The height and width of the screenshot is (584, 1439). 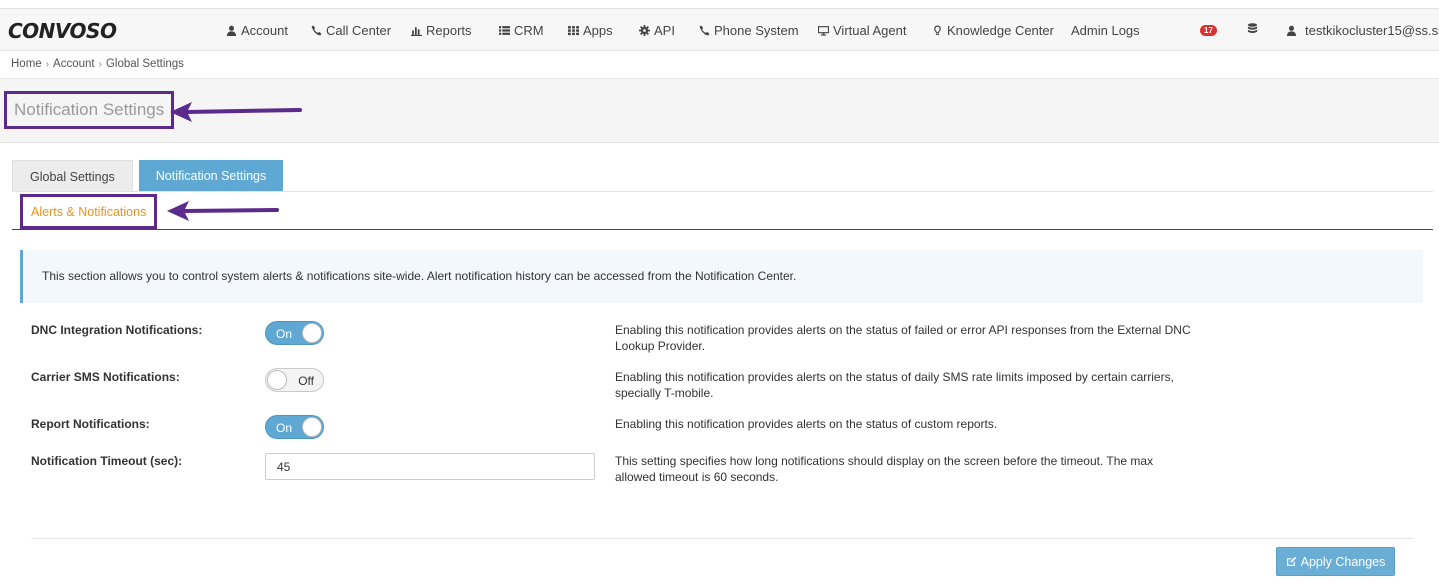 What do you see at coordinates (573, 31) in the screenshot?
I see `grid-icon` at bounding box center [573, 31].